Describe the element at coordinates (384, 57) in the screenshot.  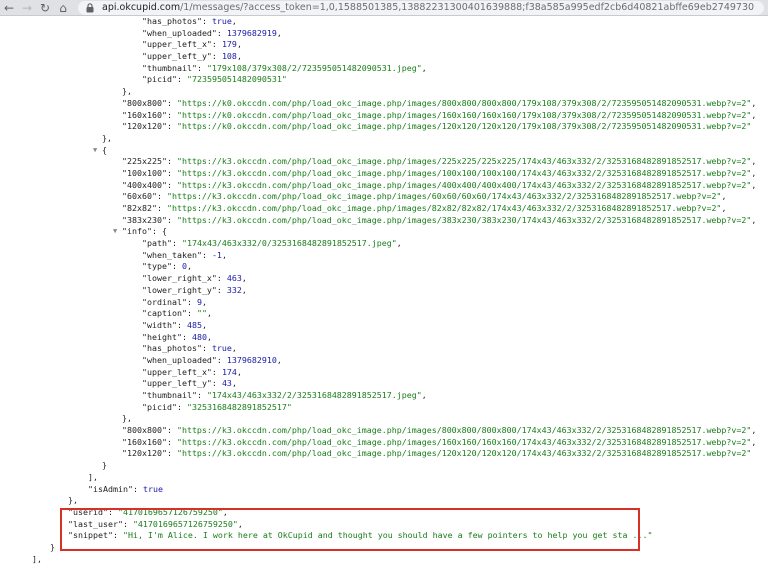
I see `json-line: "upper_left_y": 108,` at that location.